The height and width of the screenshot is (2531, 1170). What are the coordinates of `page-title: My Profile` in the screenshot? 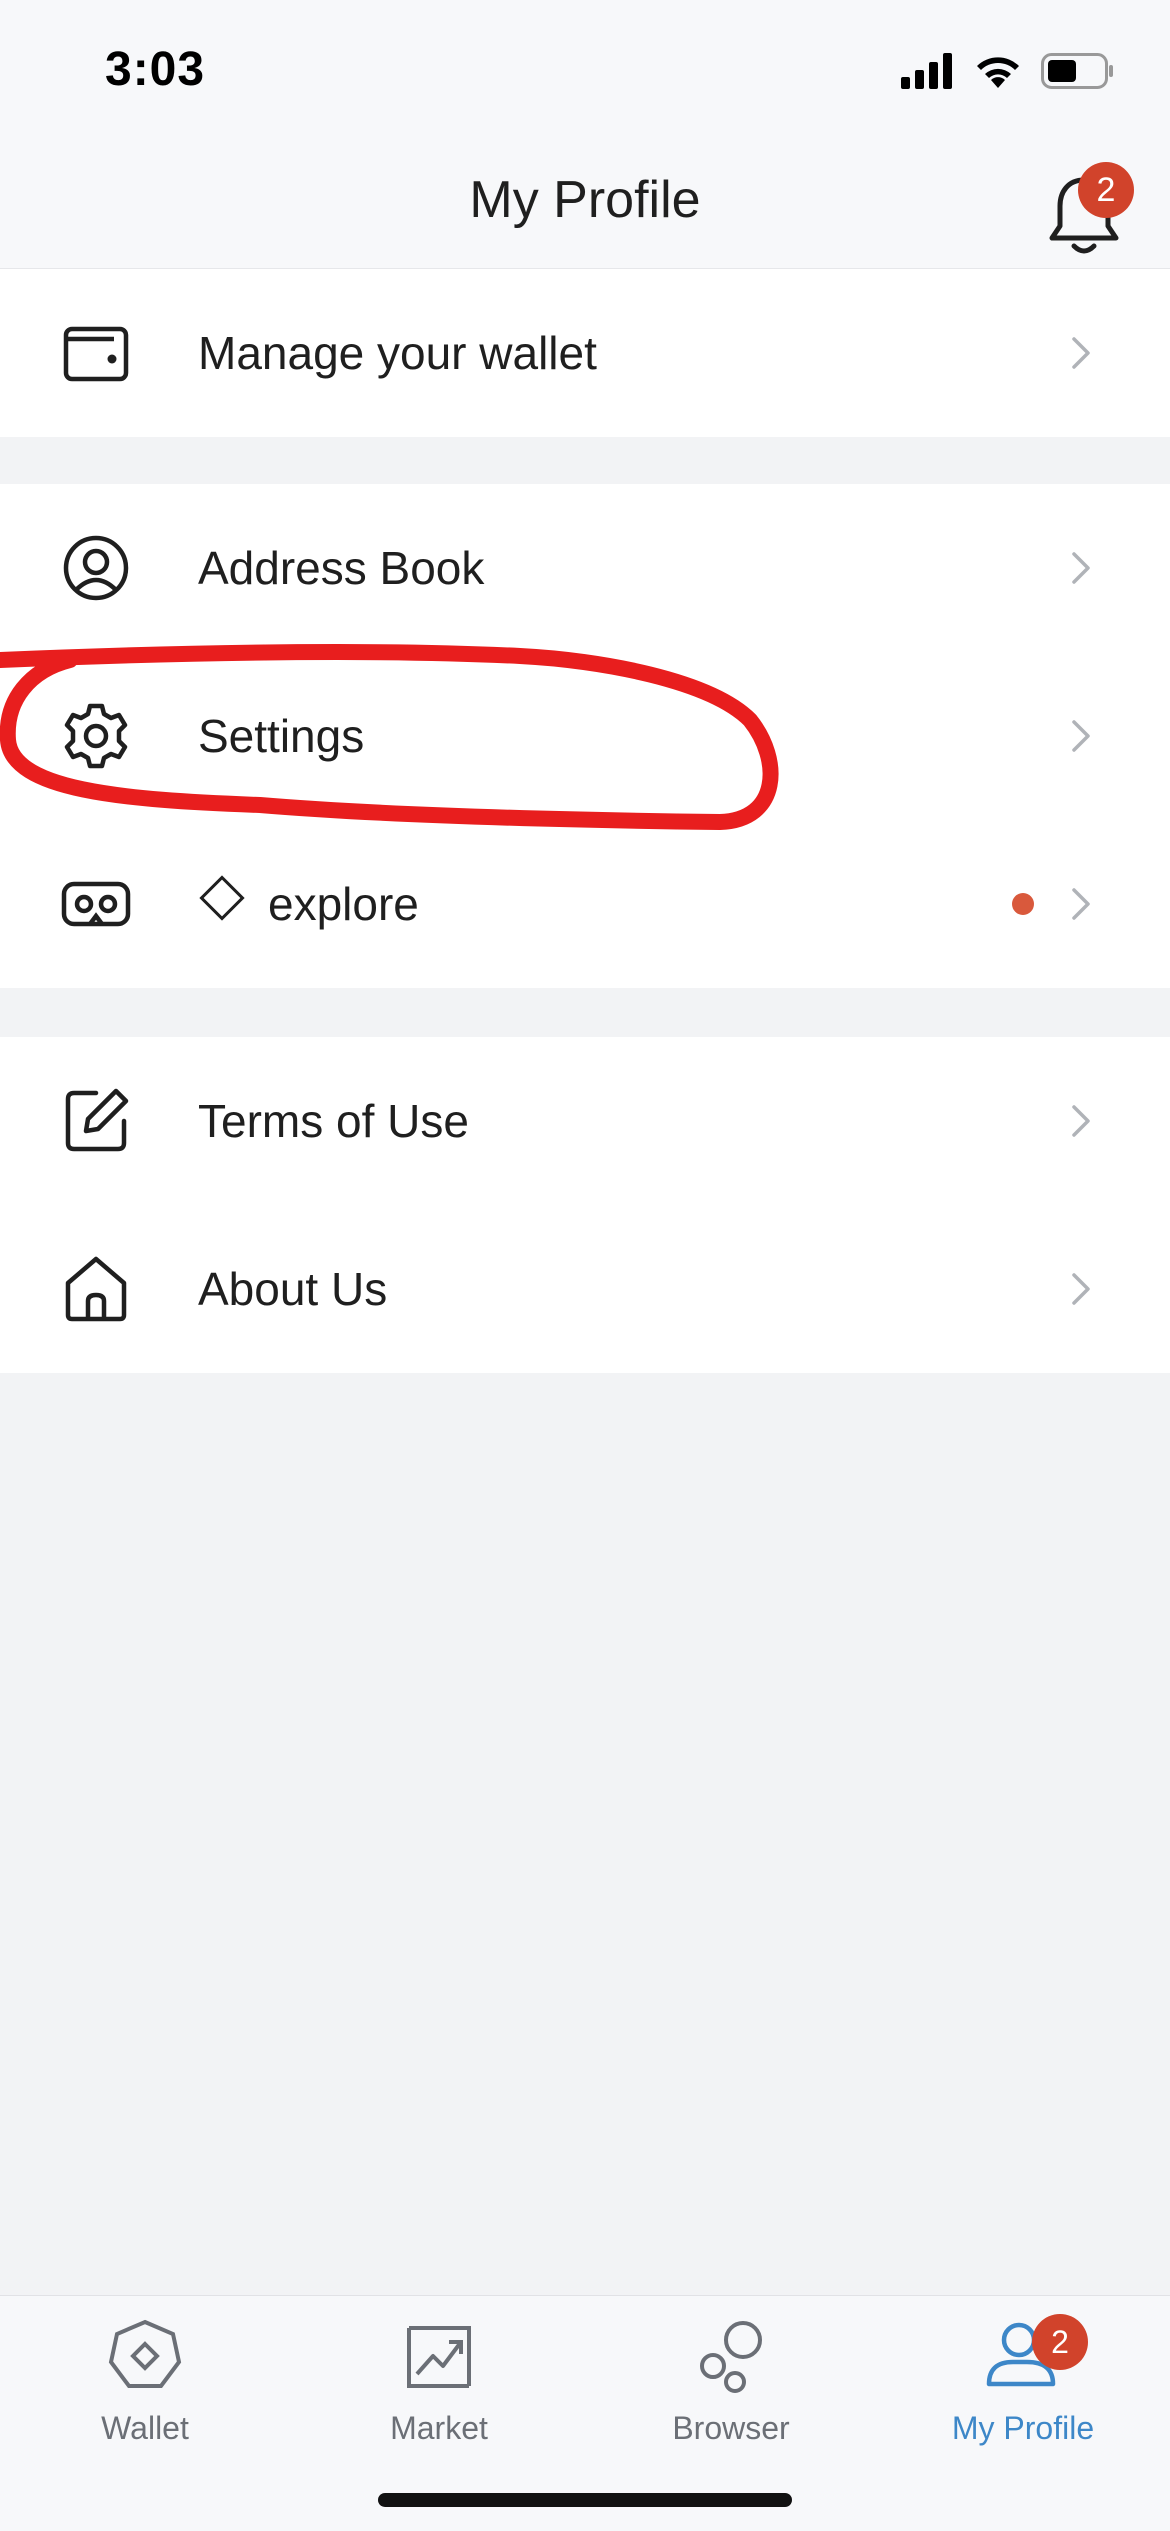 It's located at (585, 200).